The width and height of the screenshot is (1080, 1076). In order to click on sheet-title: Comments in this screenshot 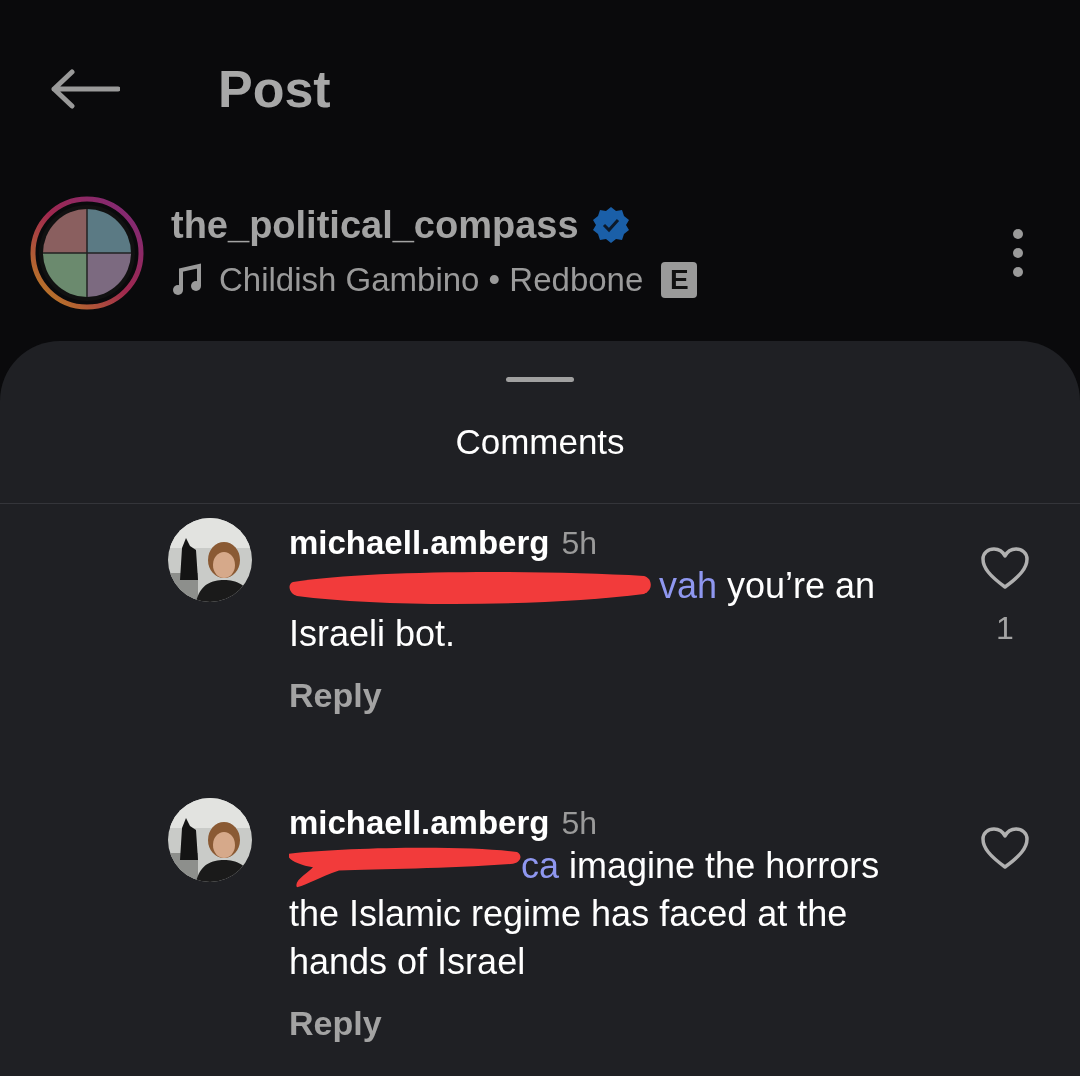, I will do `click(540, 442)`.